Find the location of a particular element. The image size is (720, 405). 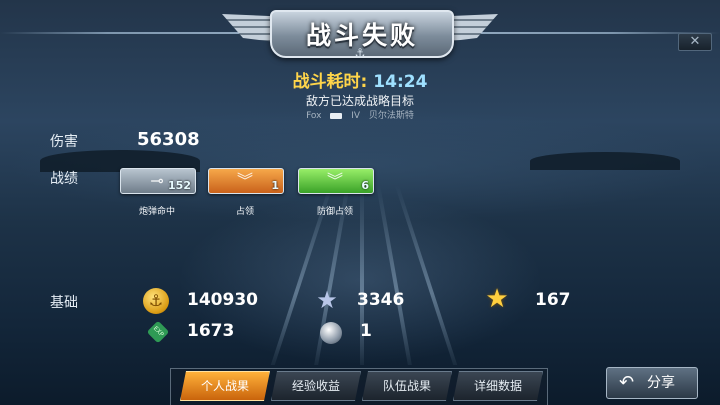

base-label: 基础 is located at coordinates (64, 303).